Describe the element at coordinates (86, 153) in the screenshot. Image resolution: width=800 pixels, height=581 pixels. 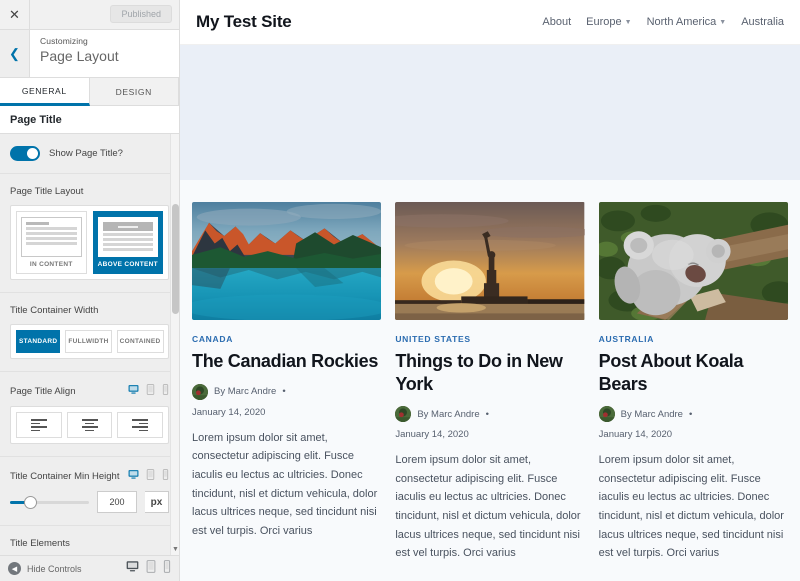
I see `show-page-title-label: Show Page Title?` at that location.